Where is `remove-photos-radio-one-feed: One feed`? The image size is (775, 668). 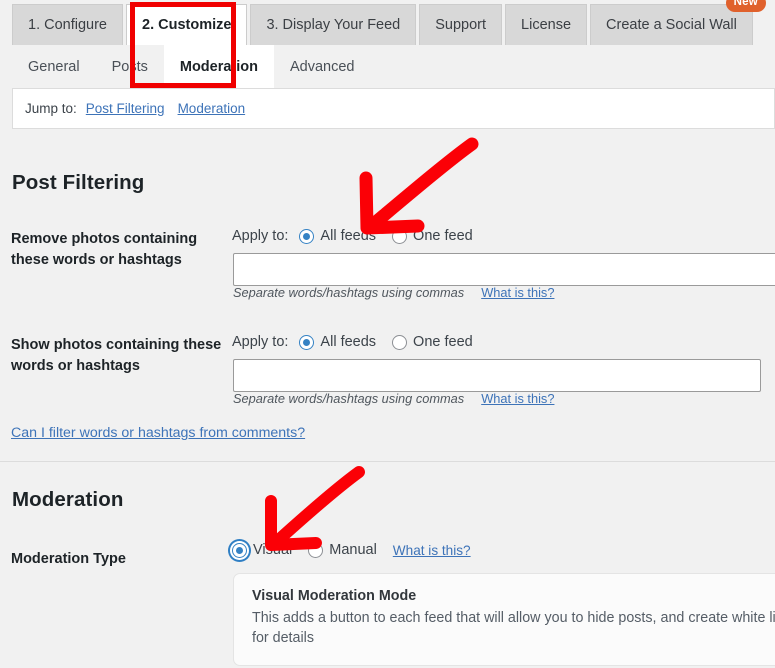 remove-photos-radio-one-feed: One feed is located at coordinates (432, 236).